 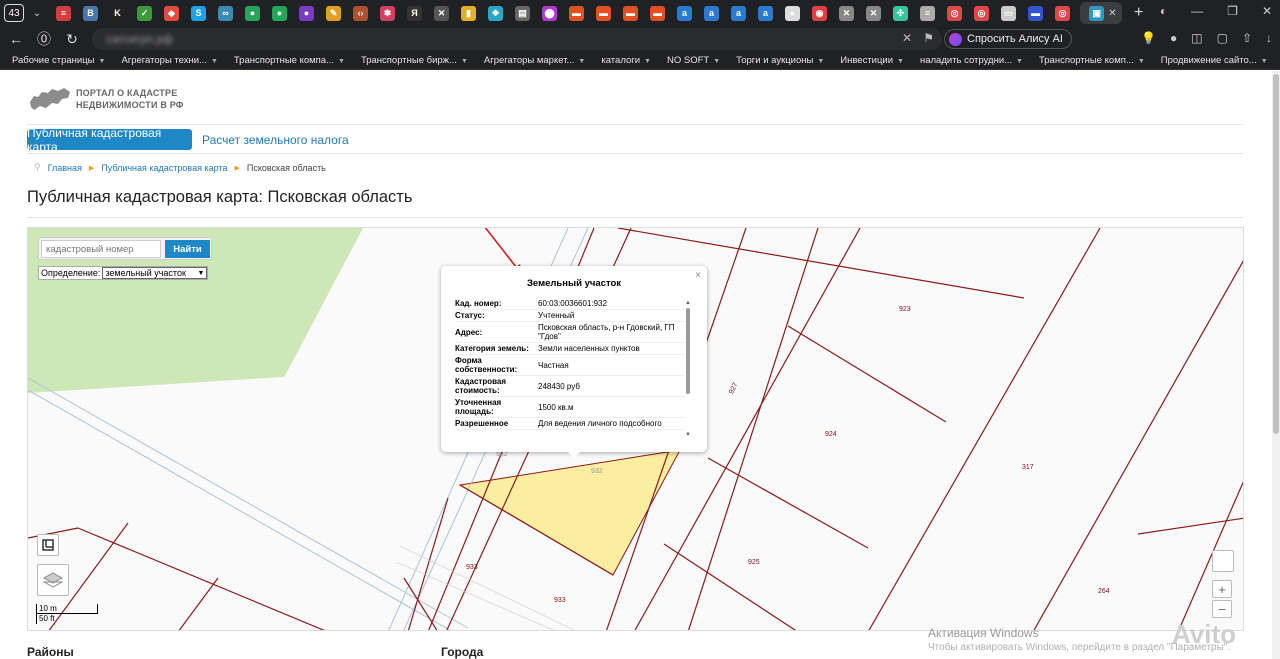 What do you see at coordinates (106, 99) in the screenshot?
I see `site-logo: ПОРТАЛ О КАДАСТРЕ НЕДВИЖИМОСТИ В РФ` at bounding box center [106, 99].